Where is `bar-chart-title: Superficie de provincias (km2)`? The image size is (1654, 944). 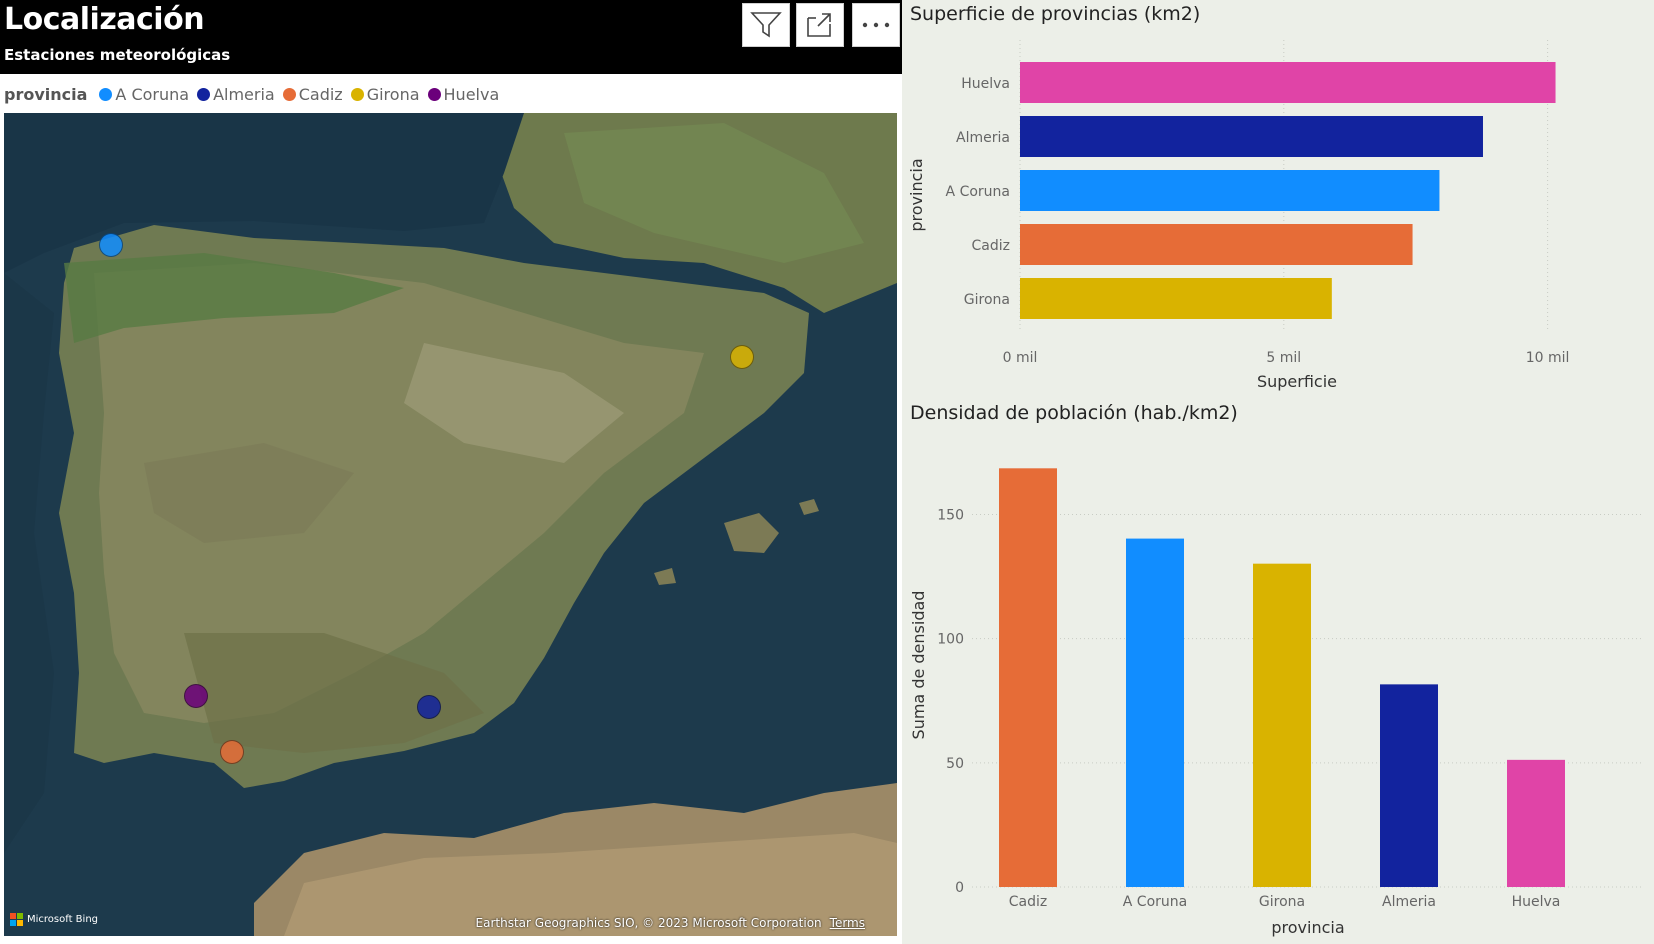 bar-chart-title: Superficie de provincias (km2) is located at coordinates (1055, 14).